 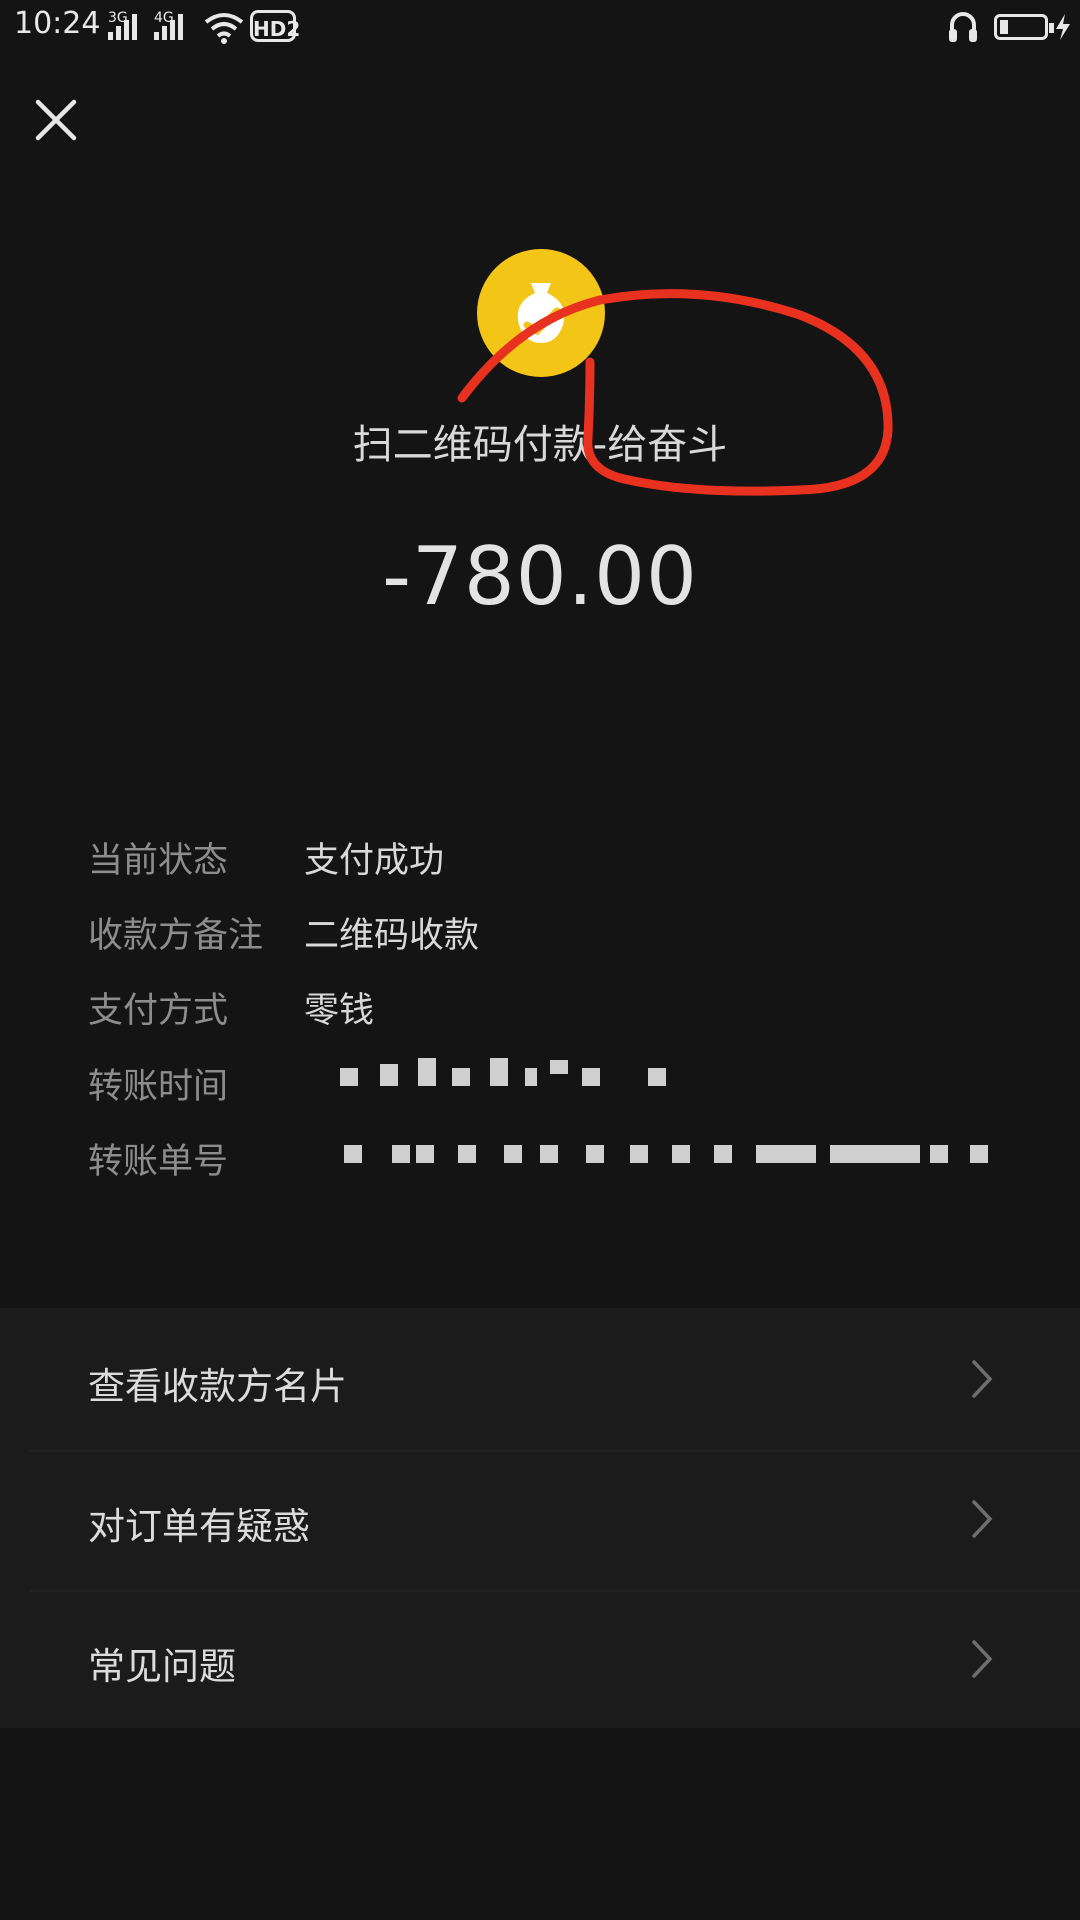 What do you see at coordinates (675, 392) in the screenshot?
I see `red-annotation-circle` at bounding box center [675, 392].